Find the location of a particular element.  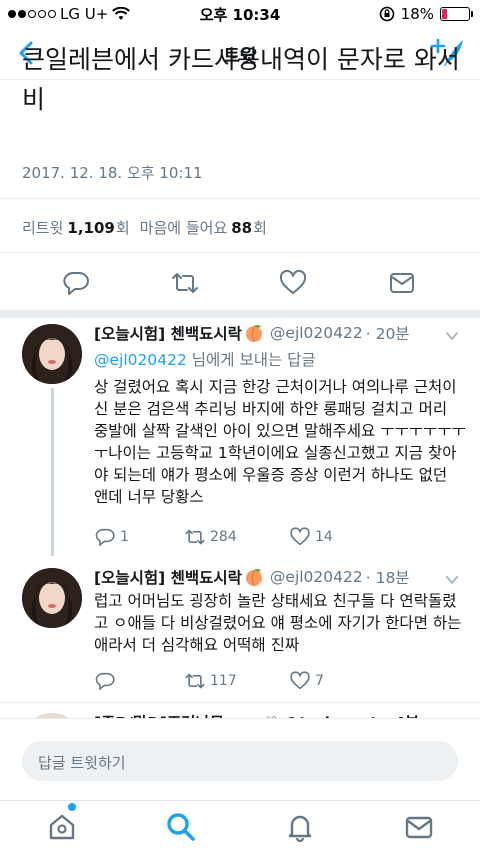

tweet-text-line: 큰일레븐에서 카드사용내역이 문자로 와서 is located at coordinates (241, 59).